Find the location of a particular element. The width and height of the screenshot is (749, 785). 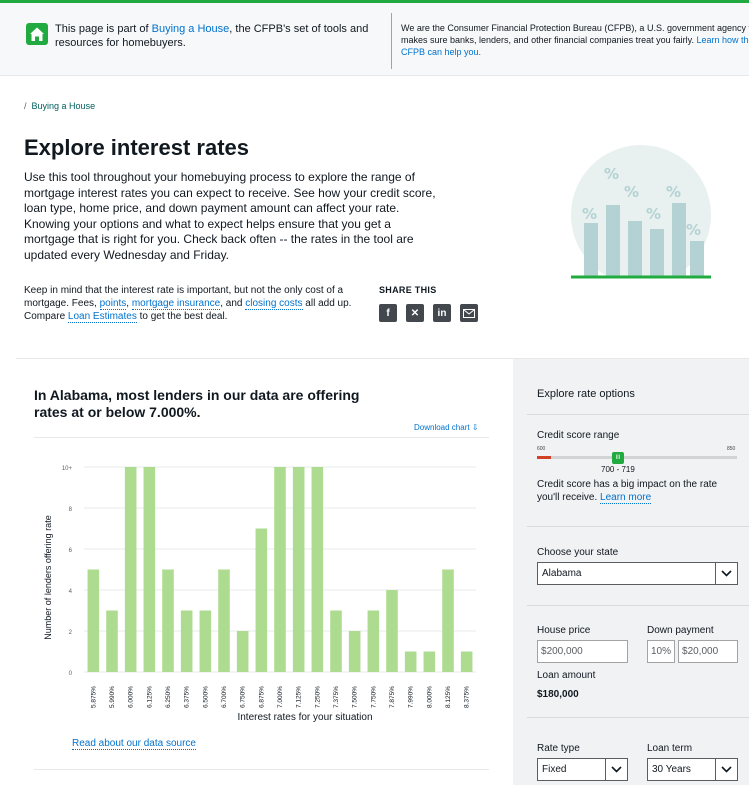

download-chart-link: Download chart ⇩ is located at coordinates (446, 427).